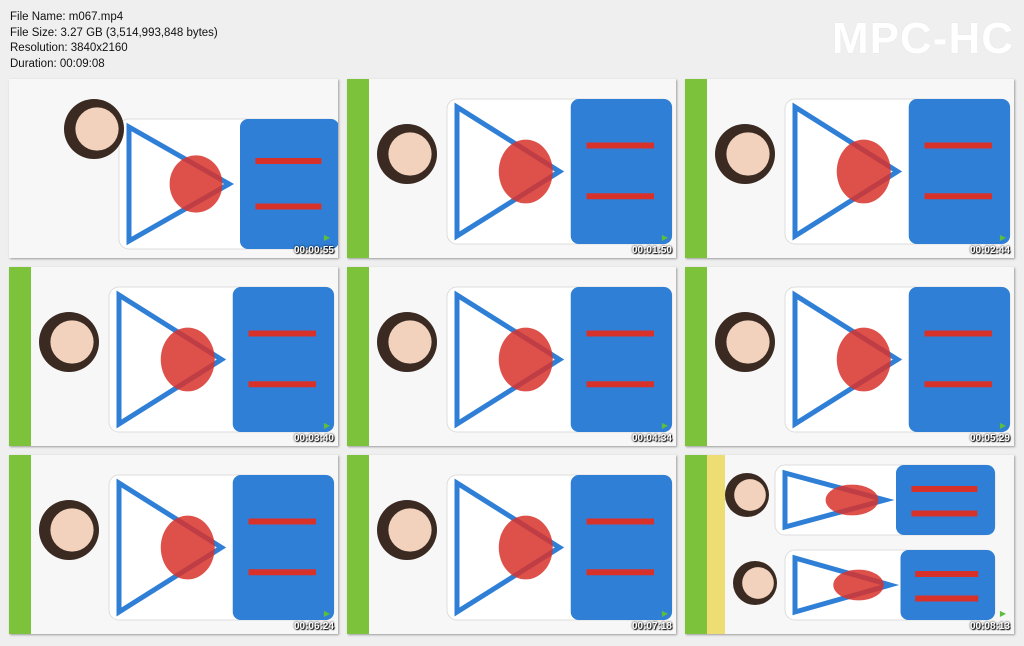  I want to click on thumbnail: ▶ 00:07:18, so click(511, 544).